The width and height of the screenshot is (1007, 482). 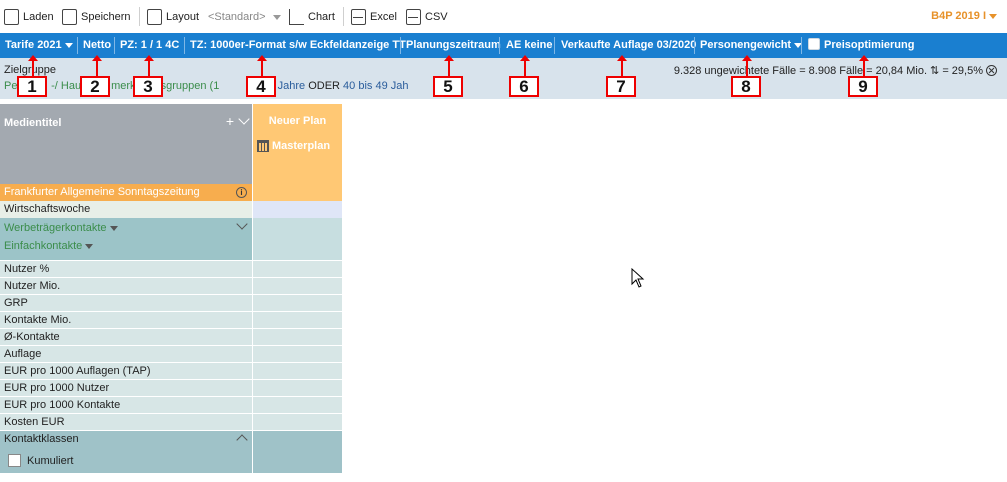 I want to click on callout-badge-2: 2, so click(x=95, y=86).